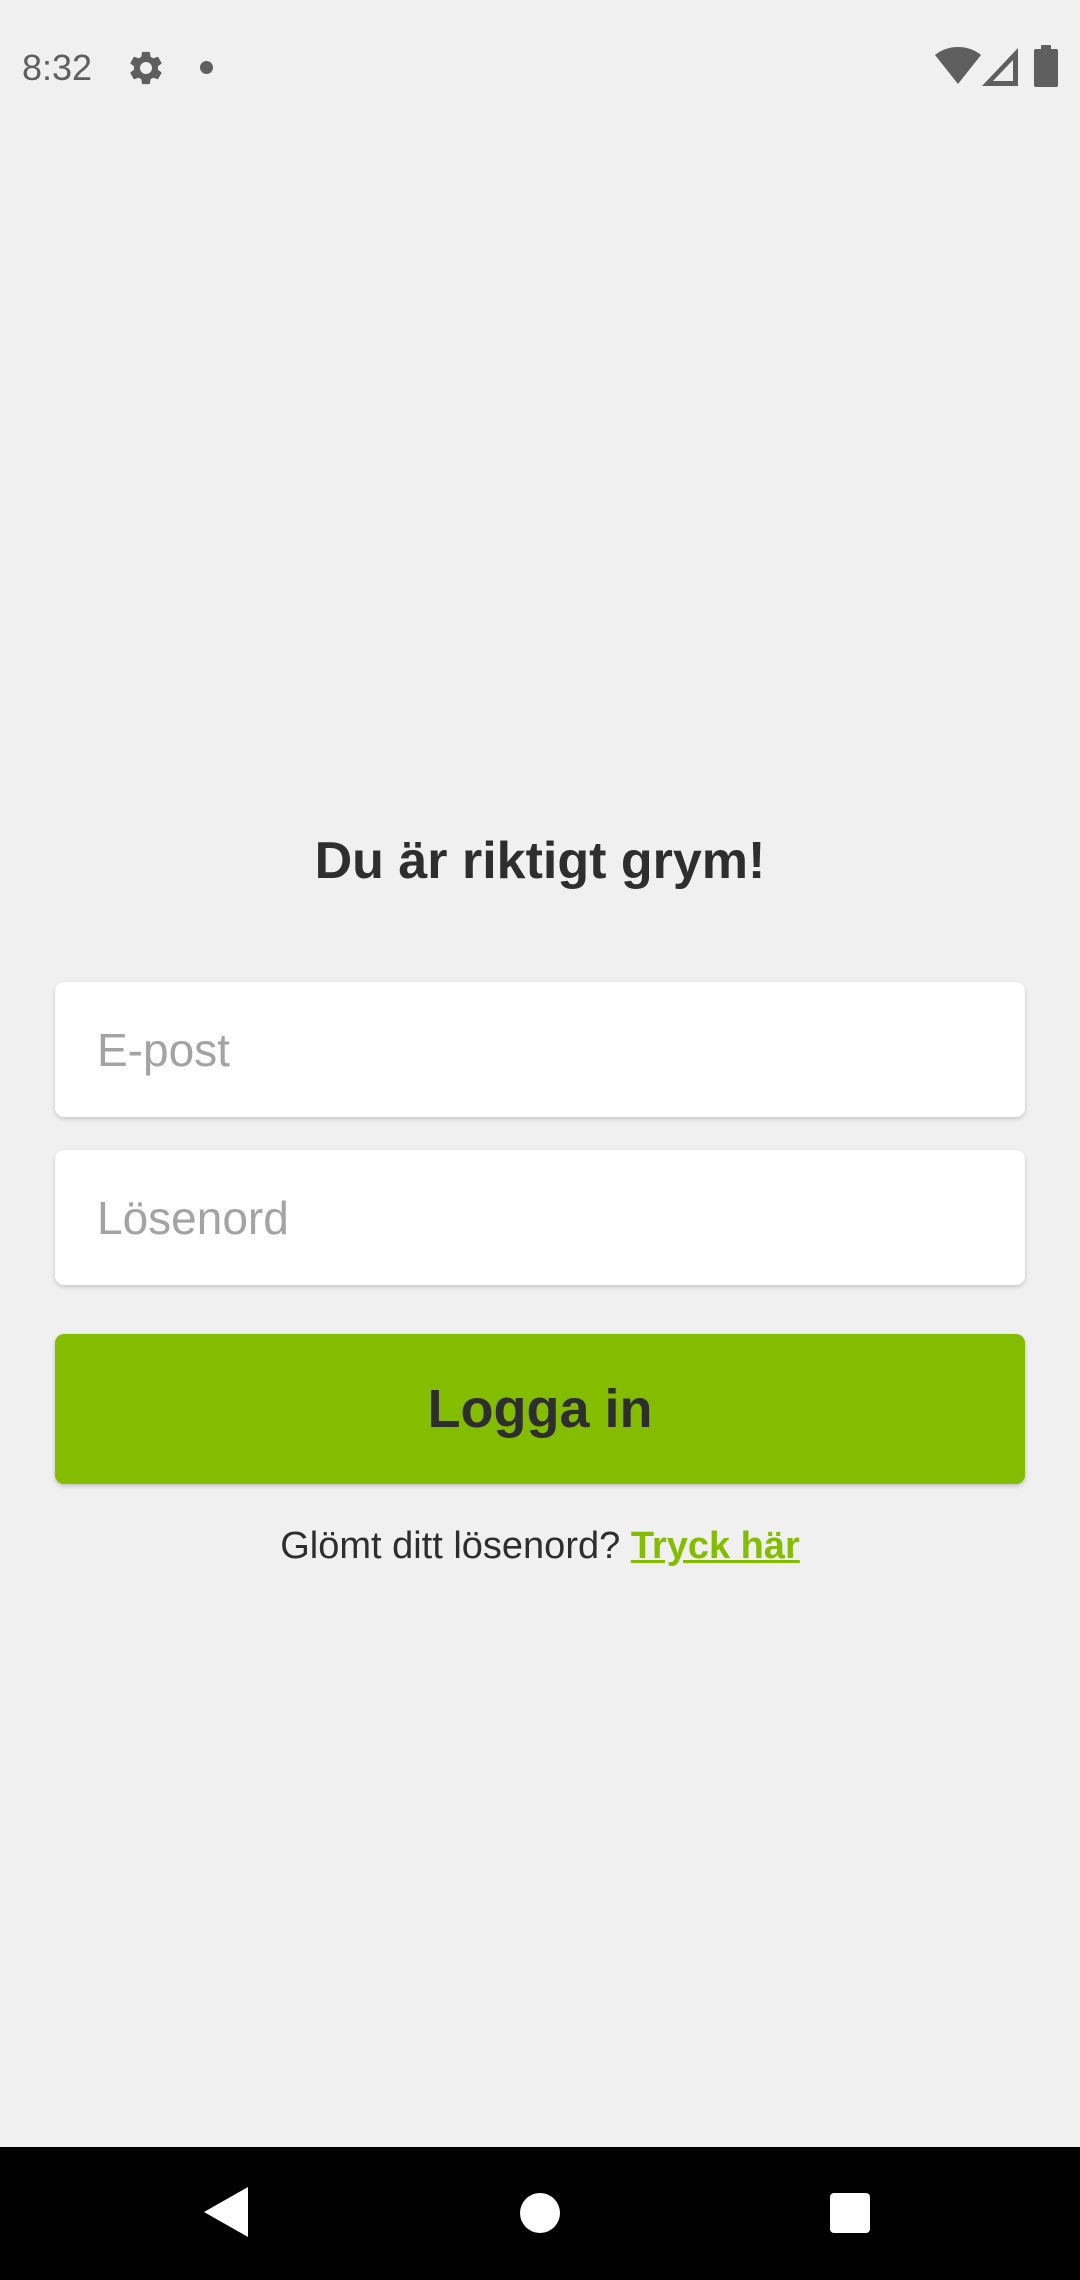  I want to click on back-icon, so click(226, 2212).